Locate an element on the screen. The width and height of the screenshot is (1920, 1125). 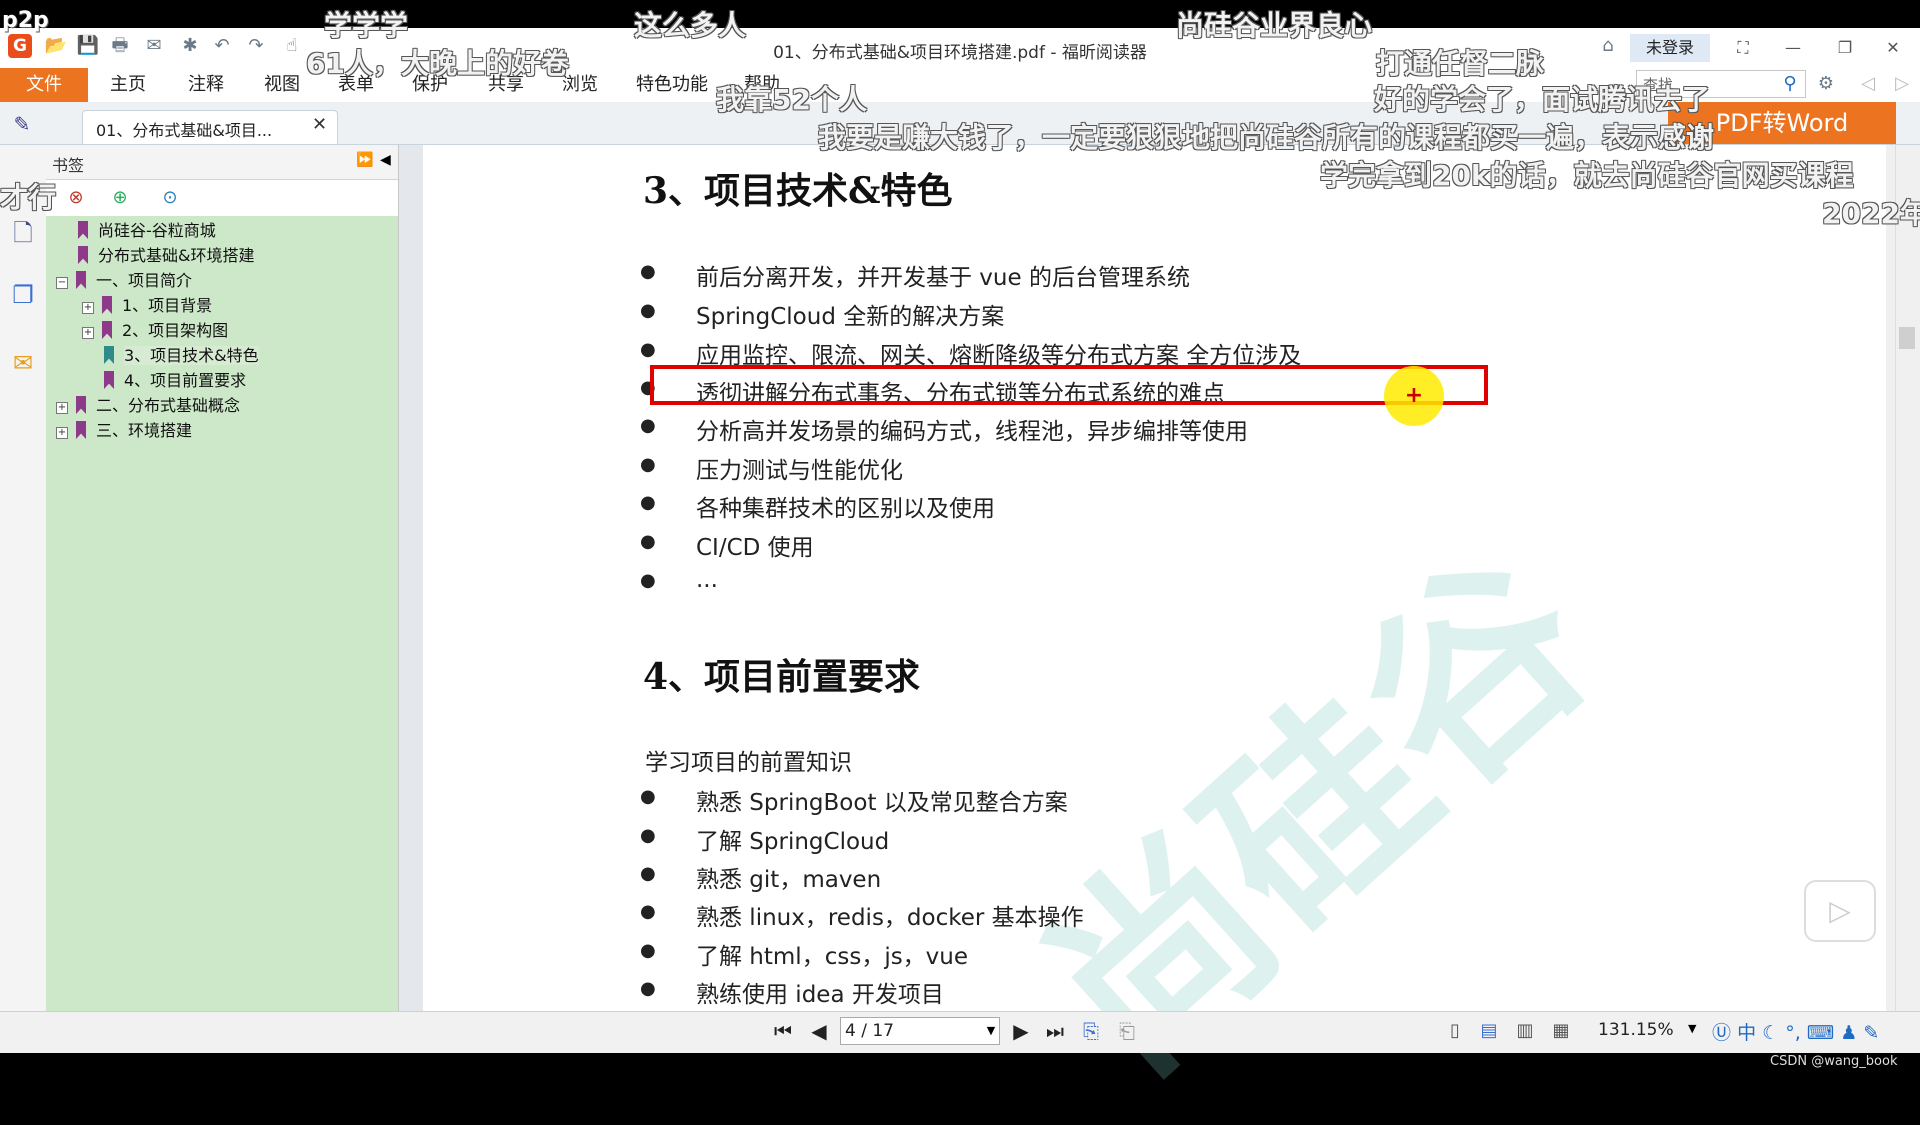
add-bookmark-icon: ⊕ is located at coordinates (120, 198).